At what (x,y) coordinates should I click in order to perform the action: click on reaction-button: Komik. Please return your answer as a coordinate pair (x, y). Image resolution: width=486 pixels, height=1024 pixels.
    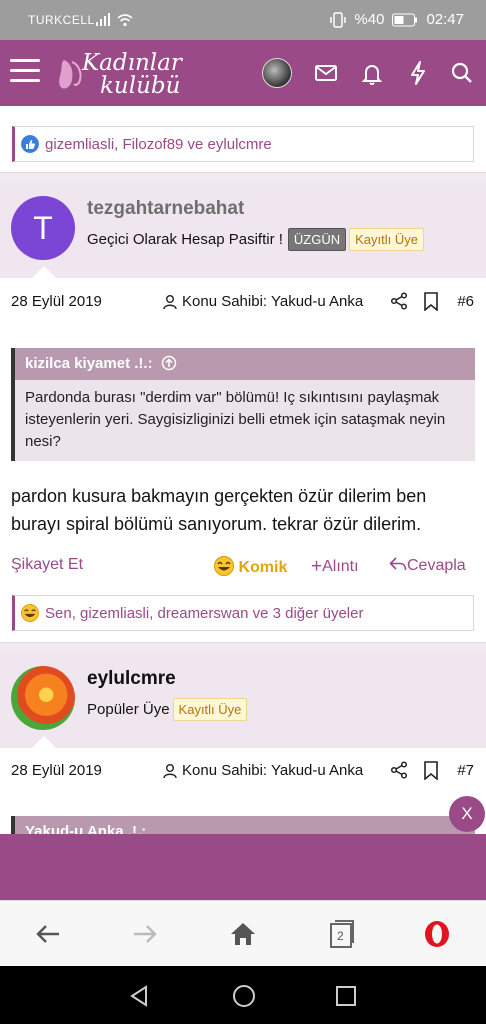
    Looking at the image, I should click on (250, 566).